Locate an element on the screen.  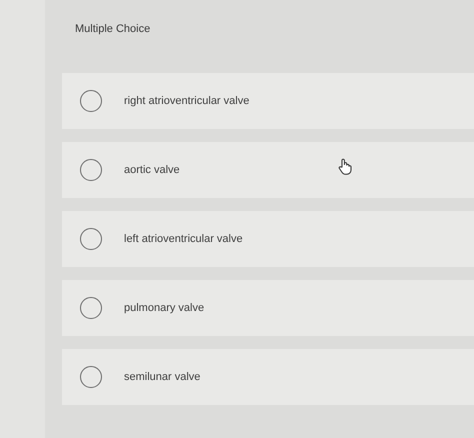
option-label: pulmonary valve is located at coordinates (164, 308).